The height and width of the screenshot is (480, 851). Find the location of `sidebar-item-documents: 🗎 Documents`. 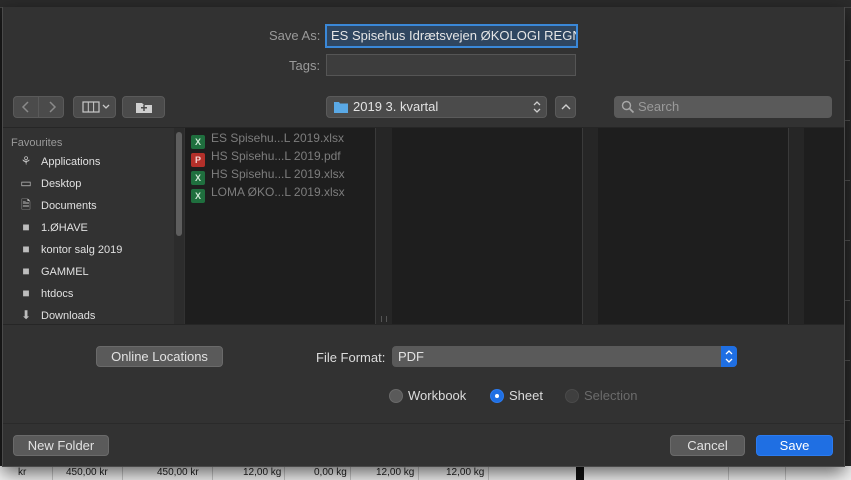

sidebar-item-documents: 🗎 Documents is located at coordinates (56, 205).